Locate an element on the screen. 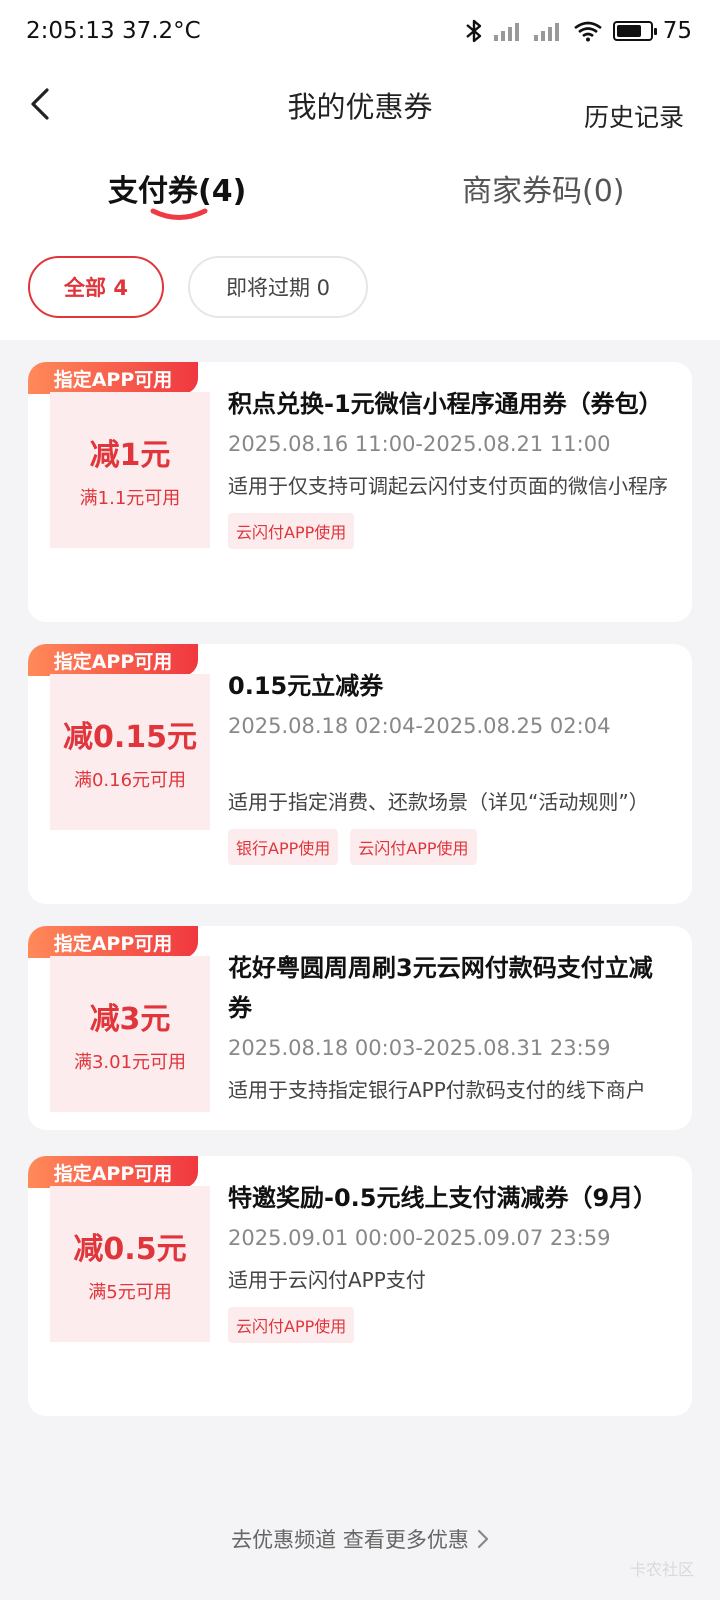 This screenshot has width=720, height=1600. coupon-name: 积点兑换-1元微信小程序通用券（券包） is located at coordinates (445, 404).